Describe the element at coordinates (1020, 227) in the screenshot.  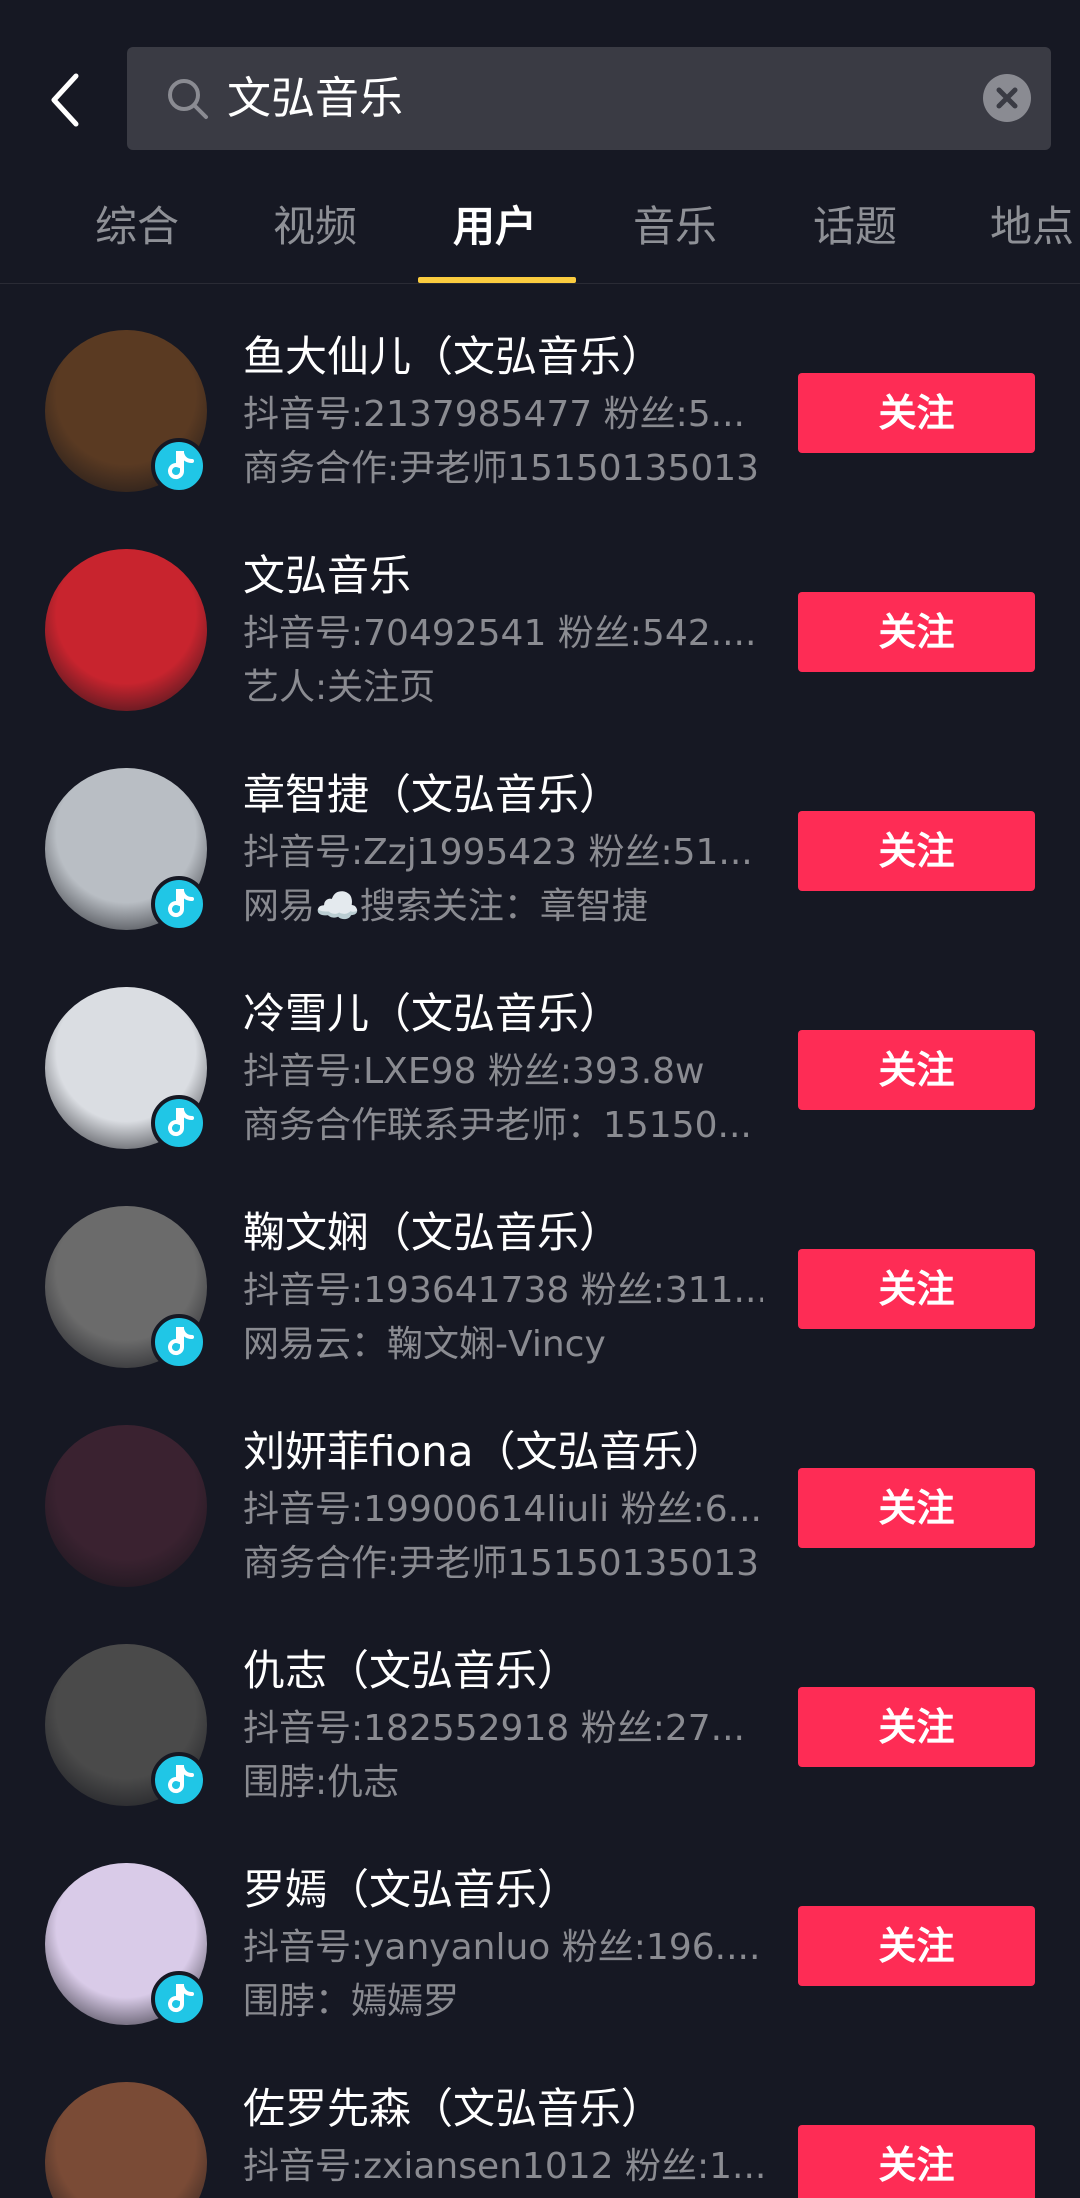
I see `tab-places: 地点` at that location.